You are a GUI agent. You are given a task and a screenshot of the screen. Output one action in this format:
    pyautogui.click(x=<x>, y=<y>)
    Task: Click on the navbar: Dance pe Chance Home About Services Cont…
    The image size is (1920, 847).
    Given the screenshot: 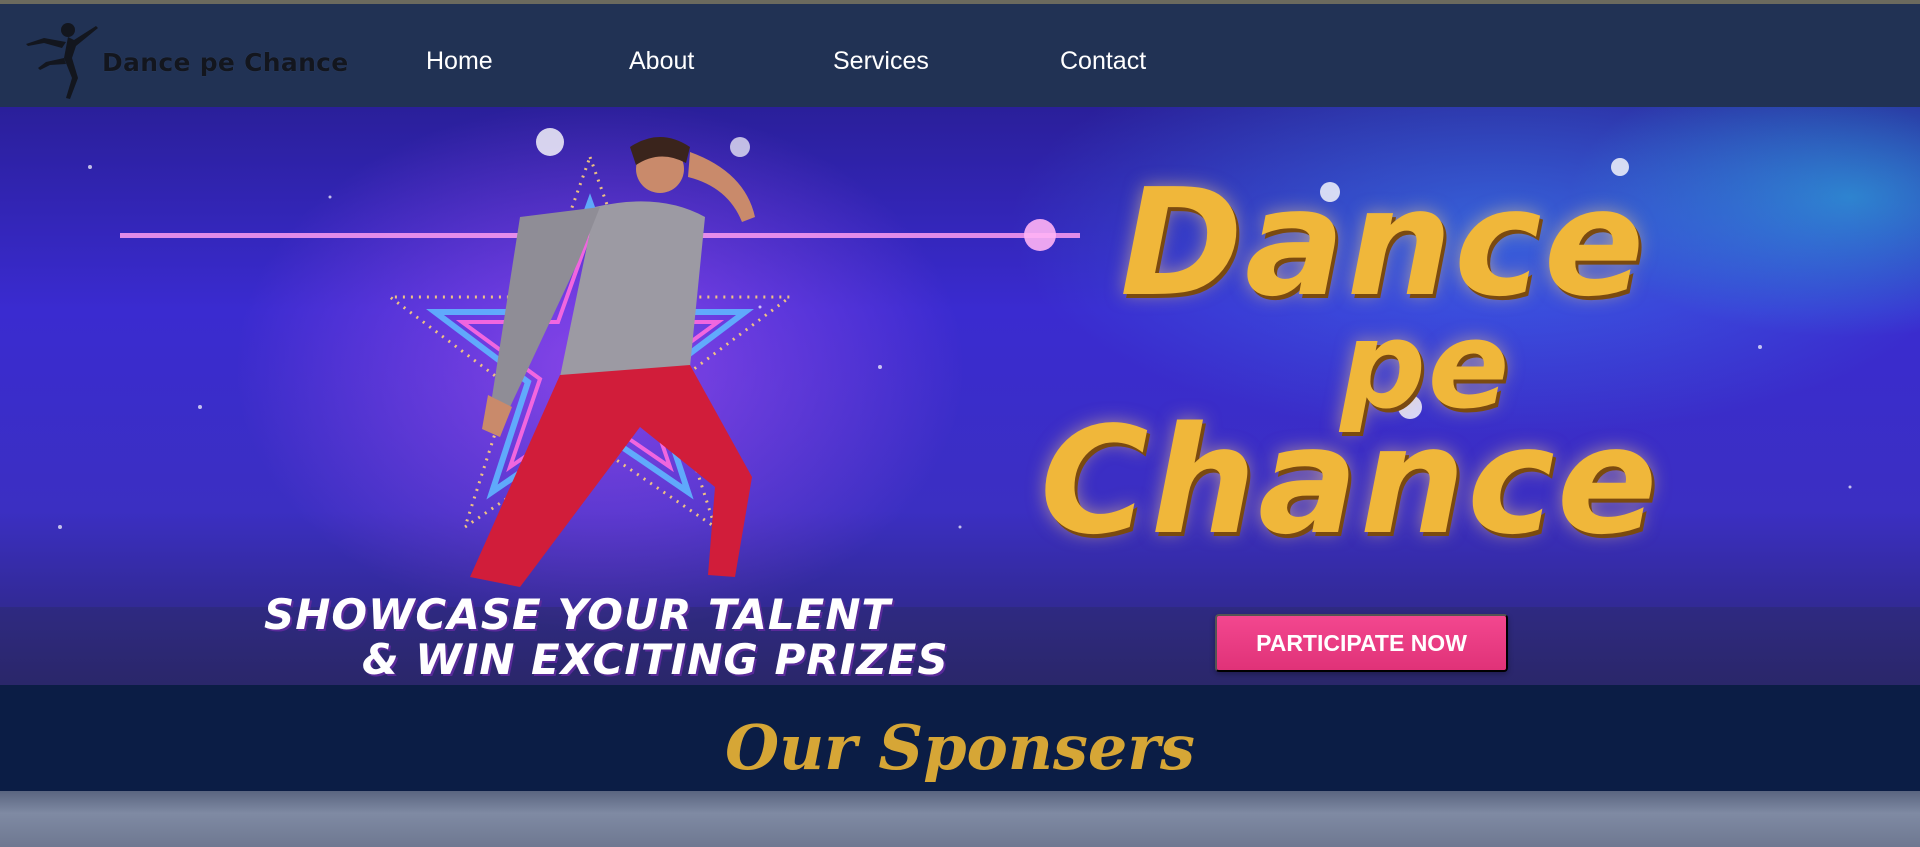 What is the action you would take?
    pyautogui.click(x=960, y=55)
    